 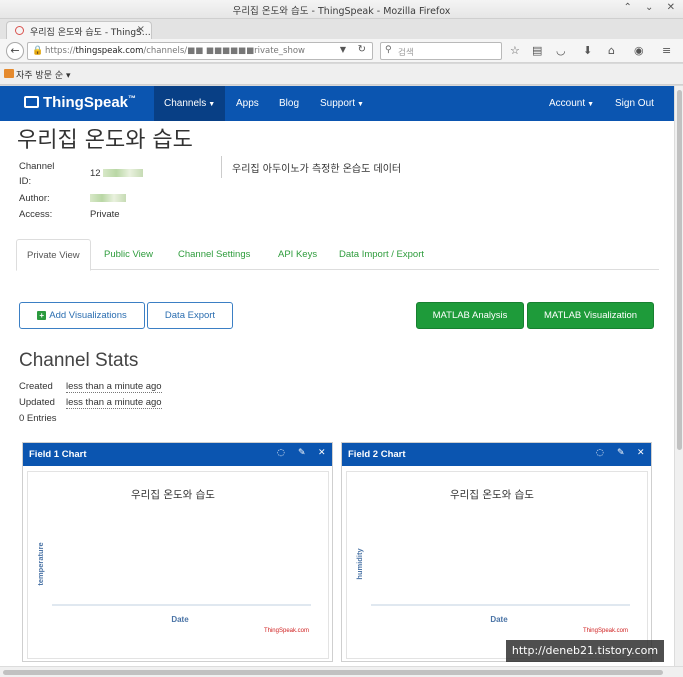 What do you see at coordinates (141, 29) in the screenshot?
I see `tab-close-icon: ×` at bounding box center [141, 29].